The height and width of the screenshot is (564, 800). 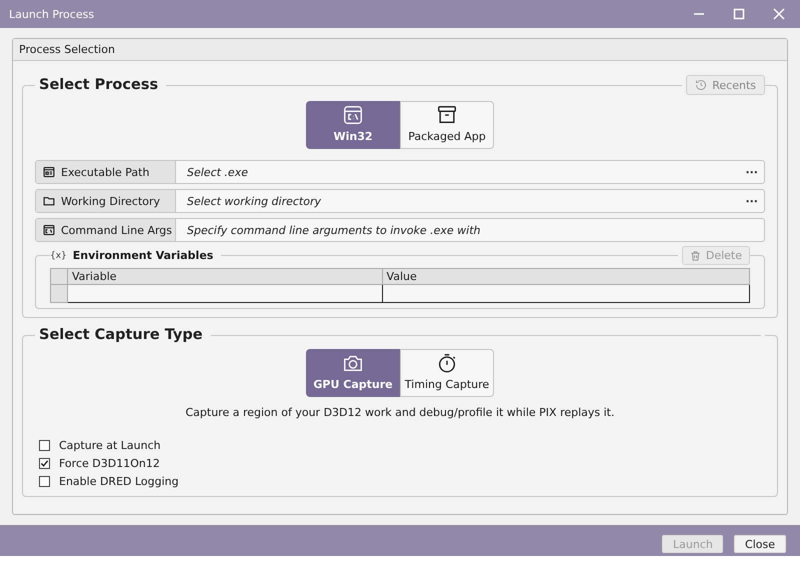 What do you see at coordinates (121, 335) in the screenshot?
I see `section-title: Select Capture Type` at bounding box center [121, 335].